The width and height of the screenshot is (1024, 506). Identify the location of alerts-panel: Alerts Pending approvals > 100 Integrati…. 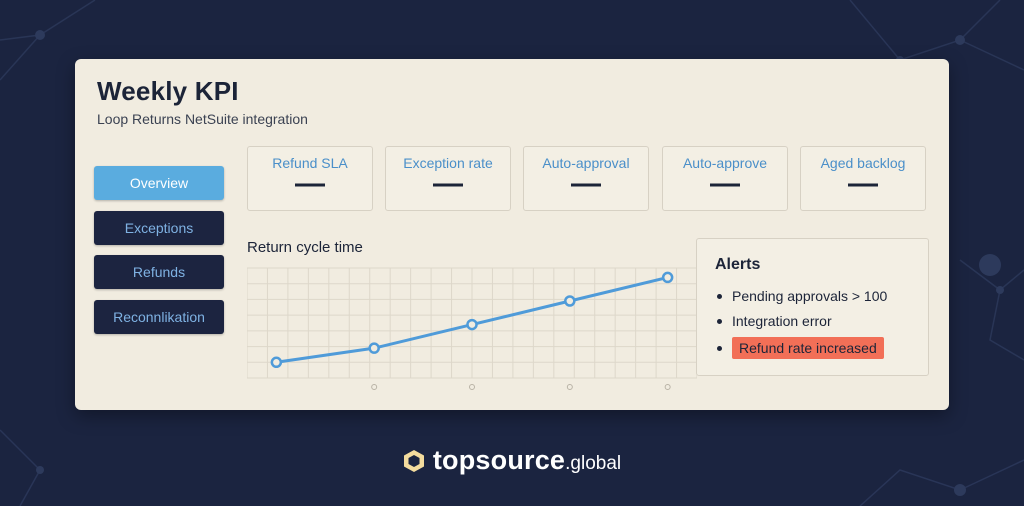
(812, 307).